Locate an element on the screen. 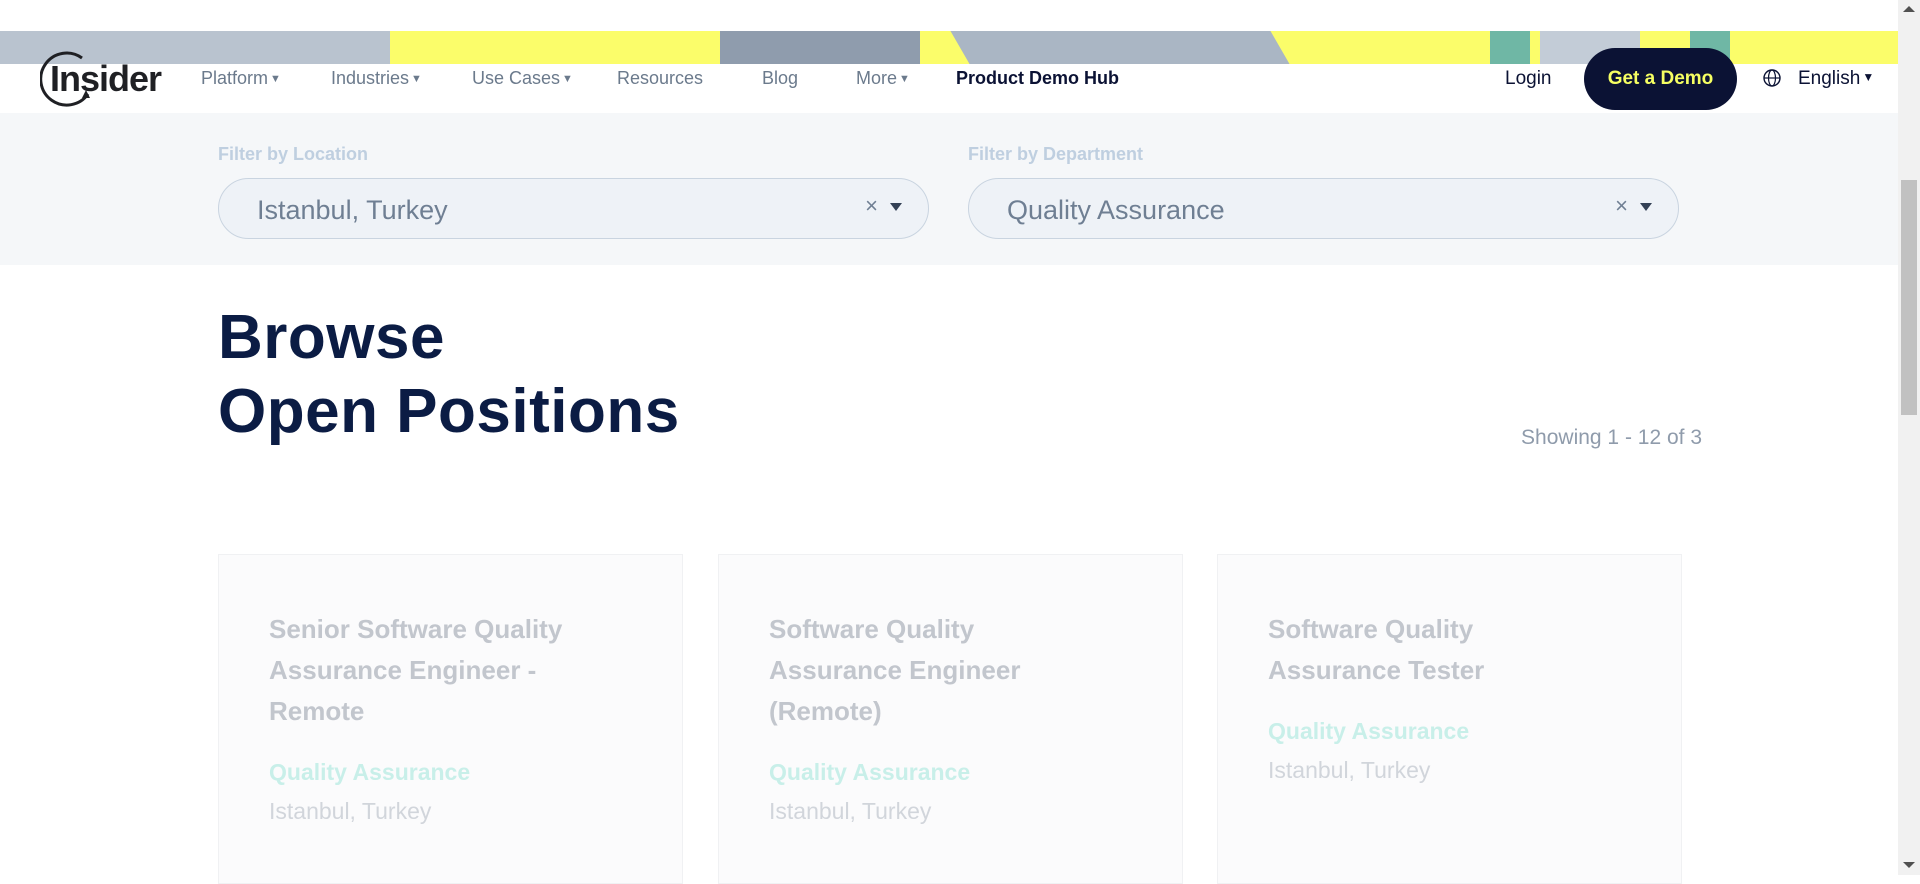 The image size is (1920, 884). logo-text: Insider is located at coordinates (106, 79).